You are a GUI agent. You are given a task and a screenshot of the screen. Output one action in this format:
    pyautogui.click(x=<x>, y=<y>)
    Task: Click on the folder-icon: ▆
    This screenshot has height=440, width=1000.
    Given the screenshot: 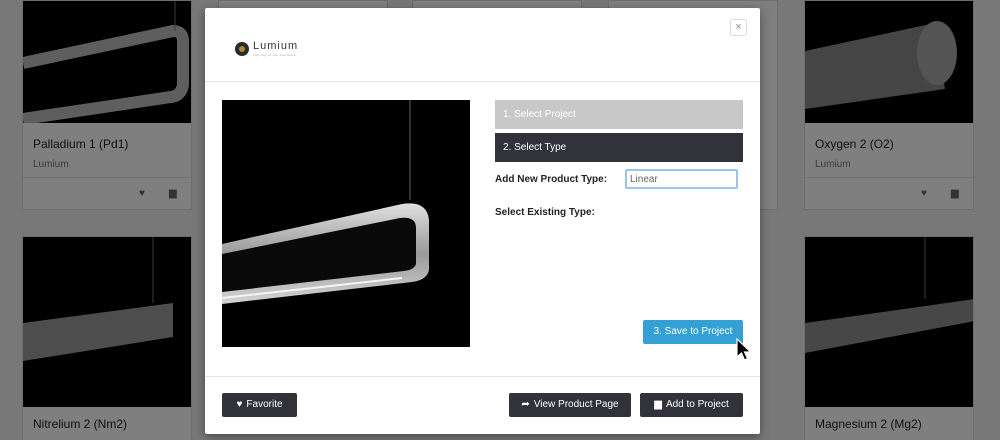 What is the action you would take?
    pyautogui.click(x=658, y=404)
    